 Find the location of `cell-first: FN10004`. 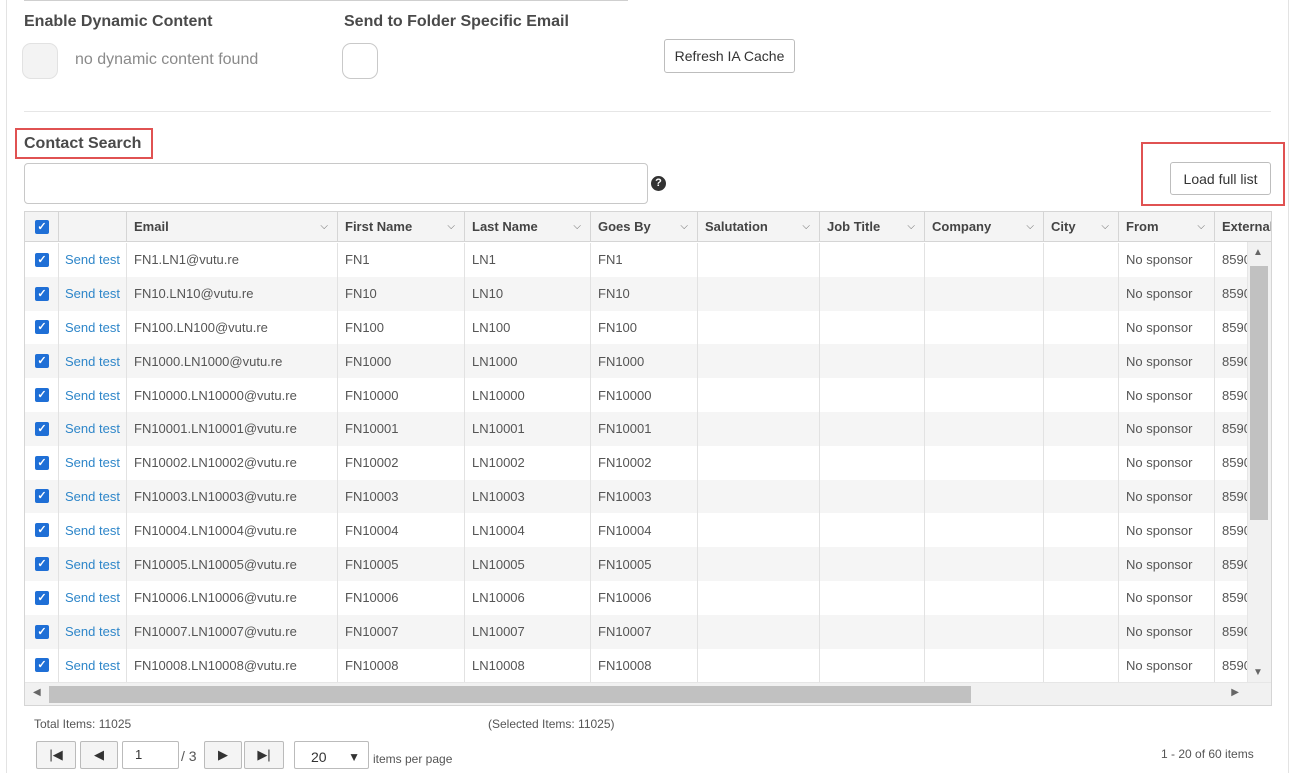

cell-first: FN10004 is located at coordinates (401, 530).